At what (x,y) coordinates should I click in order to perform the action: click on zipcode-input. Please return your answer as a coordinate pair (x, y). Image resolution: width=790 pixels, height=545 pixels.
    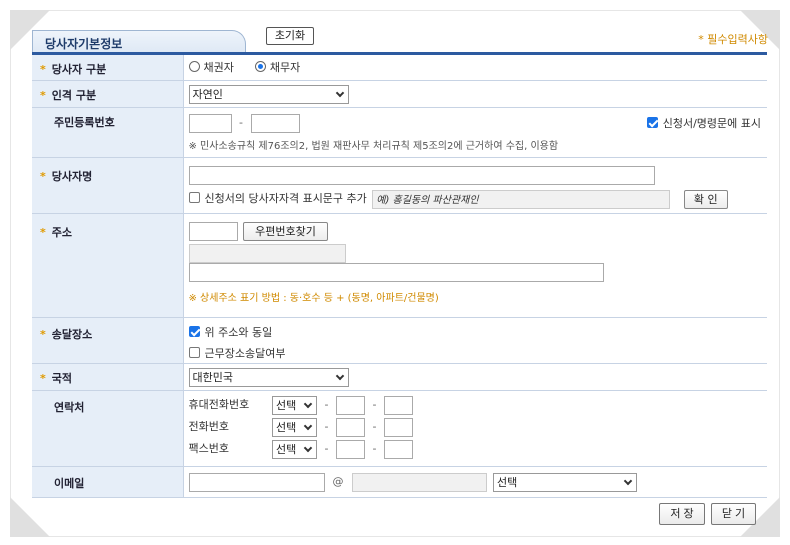
    Looking at the image, I should click on (213, 231).